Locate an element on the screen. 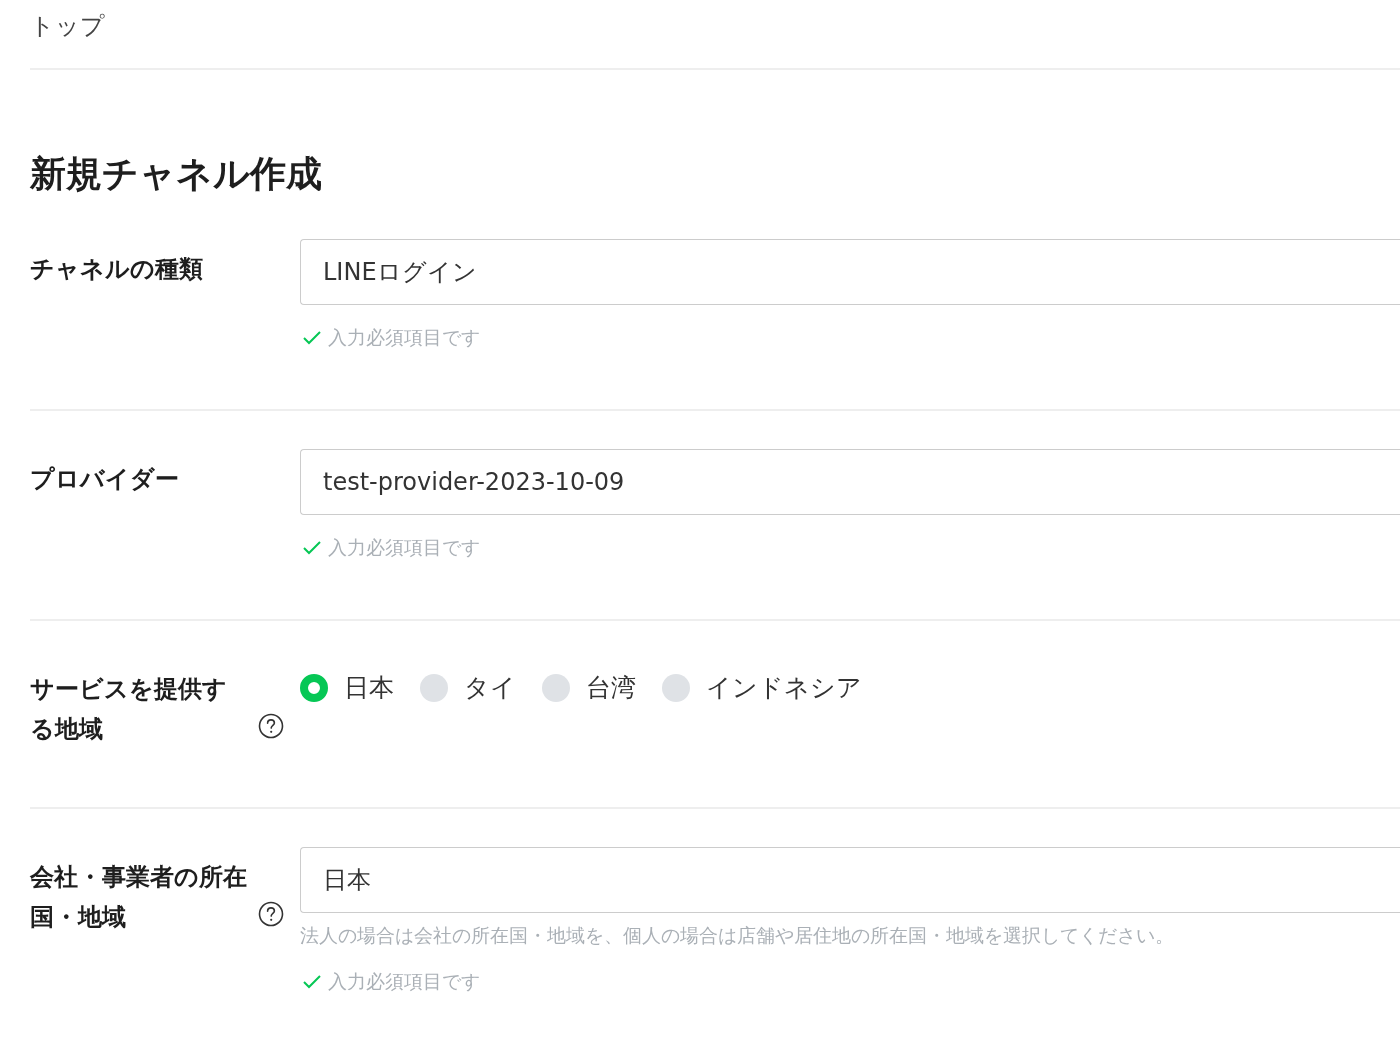  field-label: サービスを提供する地域 is located at coordinates (129, 710).